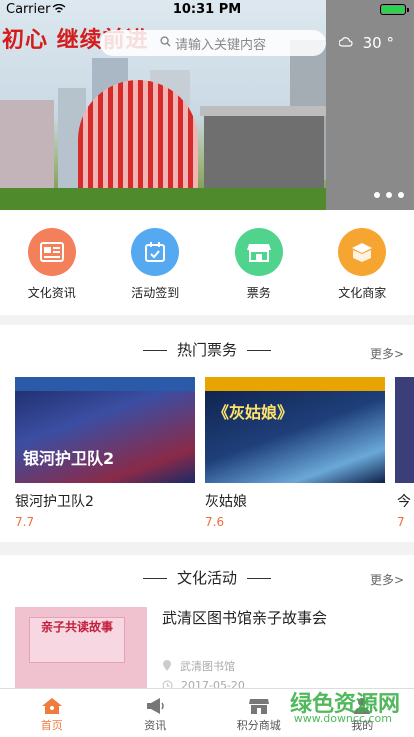 The image size is (414, 737). I want to click on ticket-poster: 银河护卫队2, so click(105, 430).